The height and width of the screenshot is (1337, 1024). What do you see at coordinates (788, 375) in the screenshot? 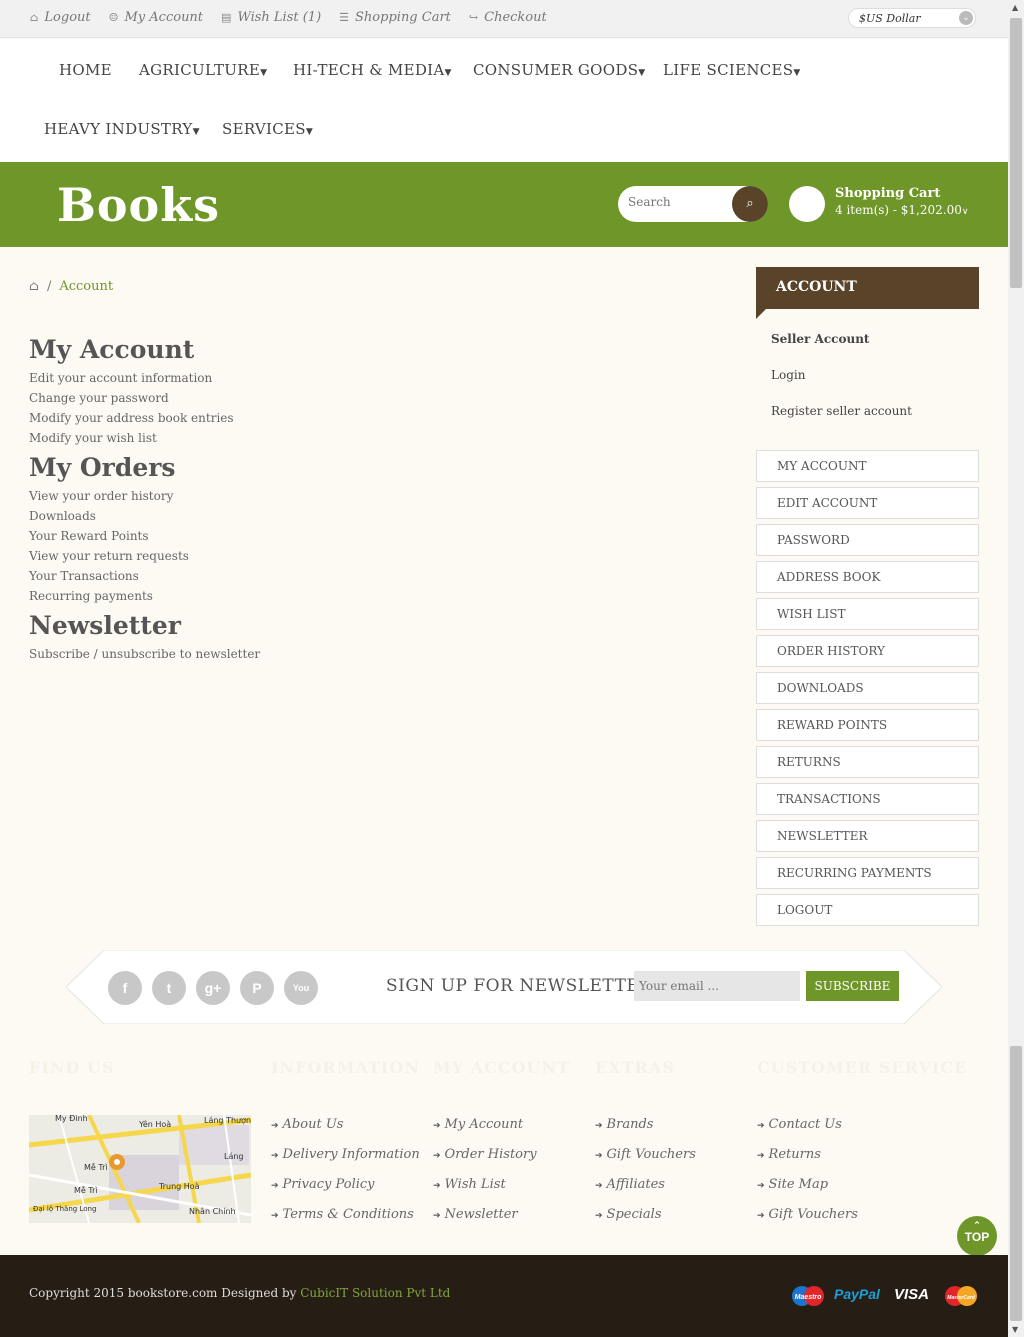
I see `sidebar-login: Login` at bounding box center [788, 375].